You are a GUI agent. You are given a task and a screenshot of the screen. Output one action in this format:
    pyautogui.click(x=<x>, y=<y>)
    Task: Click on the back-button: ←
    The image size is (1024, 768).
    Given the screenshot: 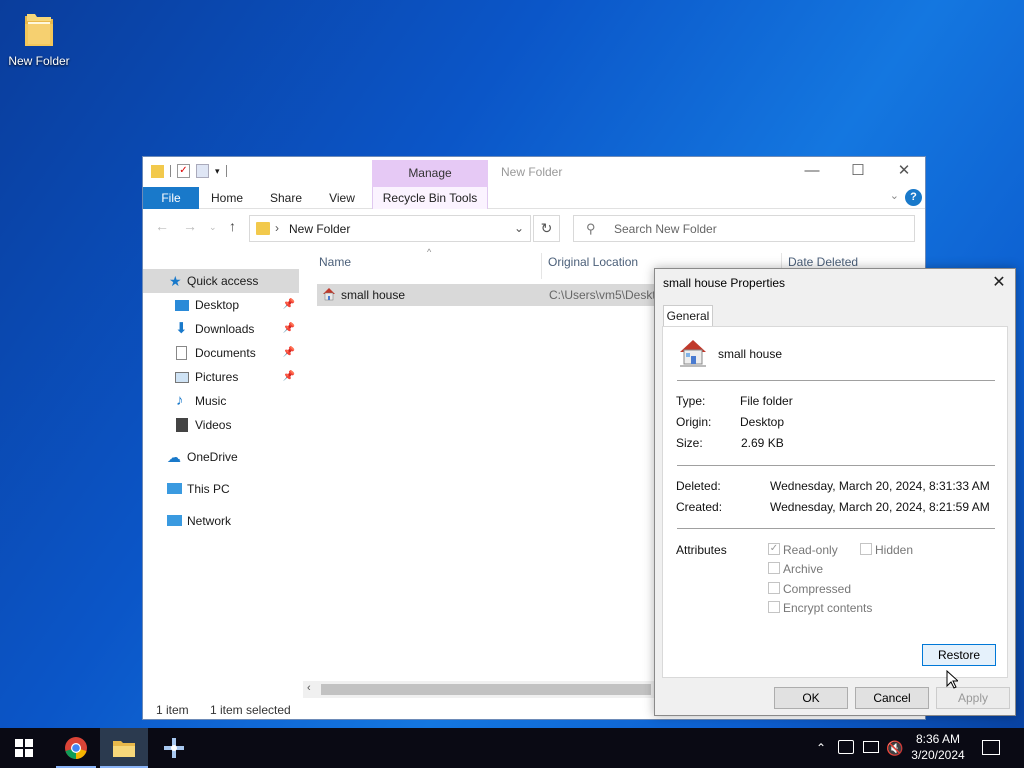 What is the action you would take?
    pyautogui.click(x=162, y=226)
    